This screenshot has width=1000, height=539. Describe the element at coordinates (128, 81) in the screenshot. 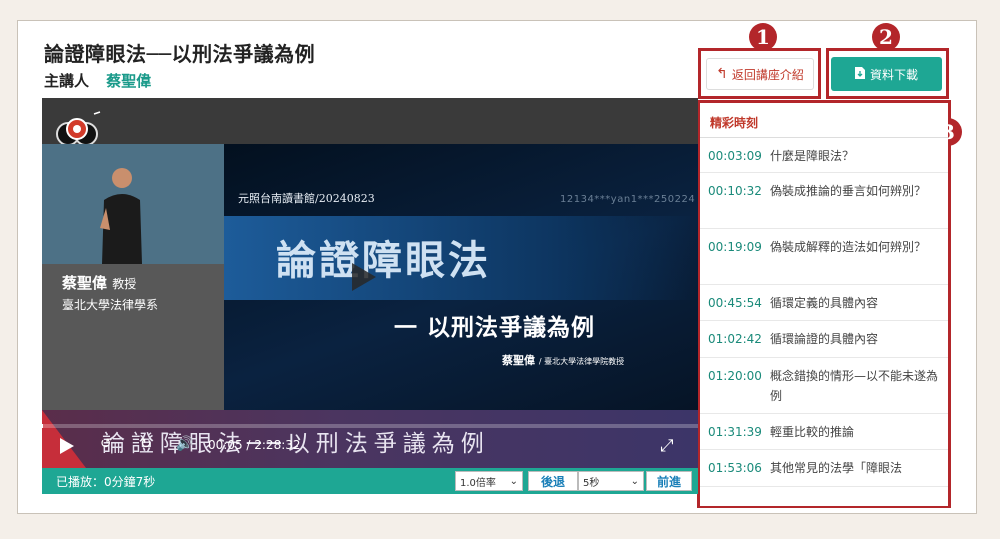

I see `speaker-name-link: 蔡聖偉` at that location.